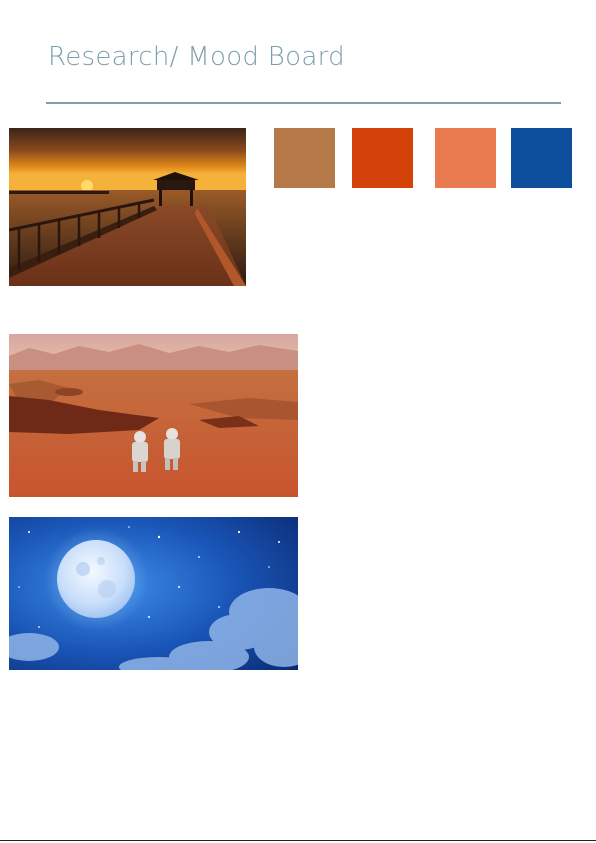 Image resolution: width=596 pixels, height=843 pixels. Describe the element at coordinates (298, 840) in the screenshot. I see `page-bottom-edge` at that location.